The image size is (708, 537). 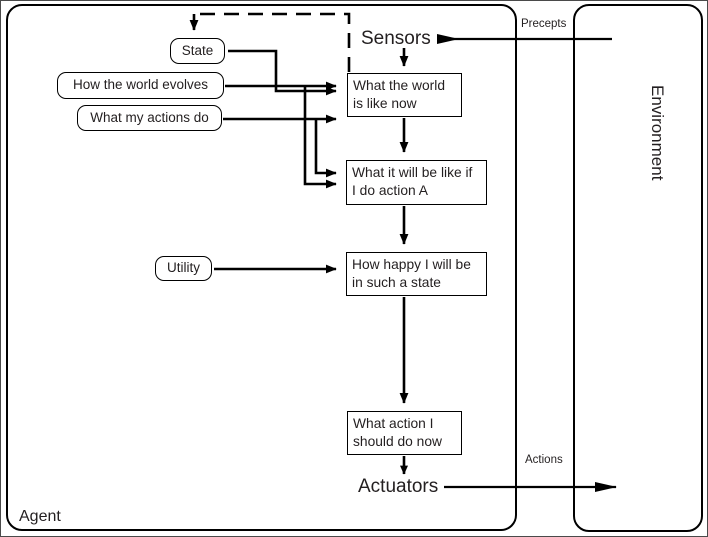 What do you see at coordinates (416, 274) in the screenshot?
I see `node-happiness: How happy I will be in such a state` at bounding box center [416, 274].